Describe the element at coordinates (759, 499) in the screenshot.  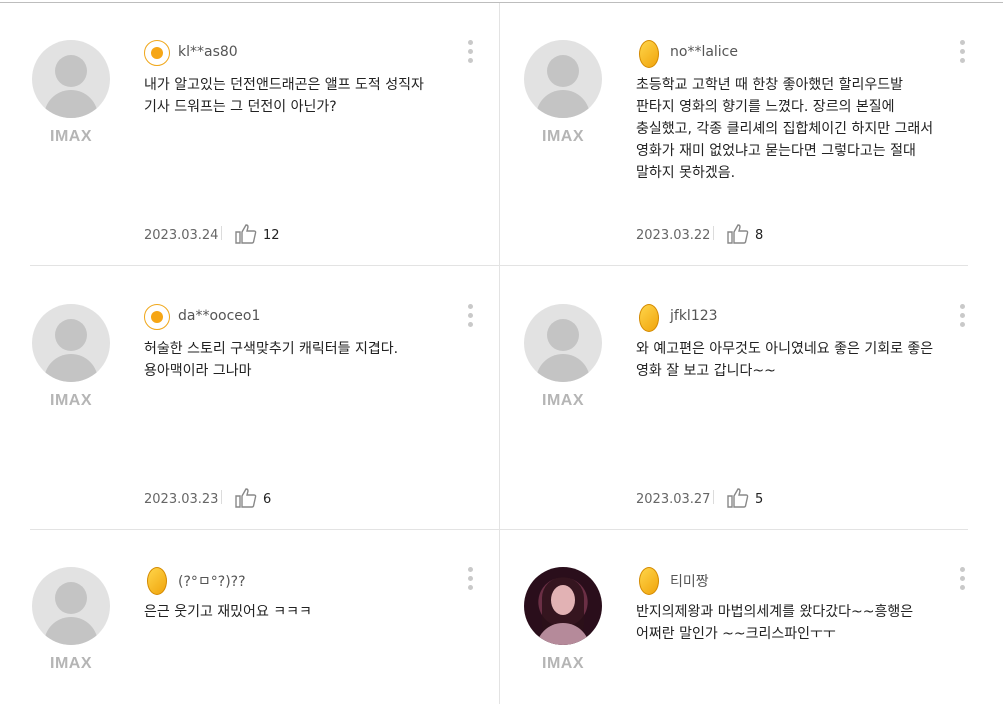
I see `like-count: 5` at that location.